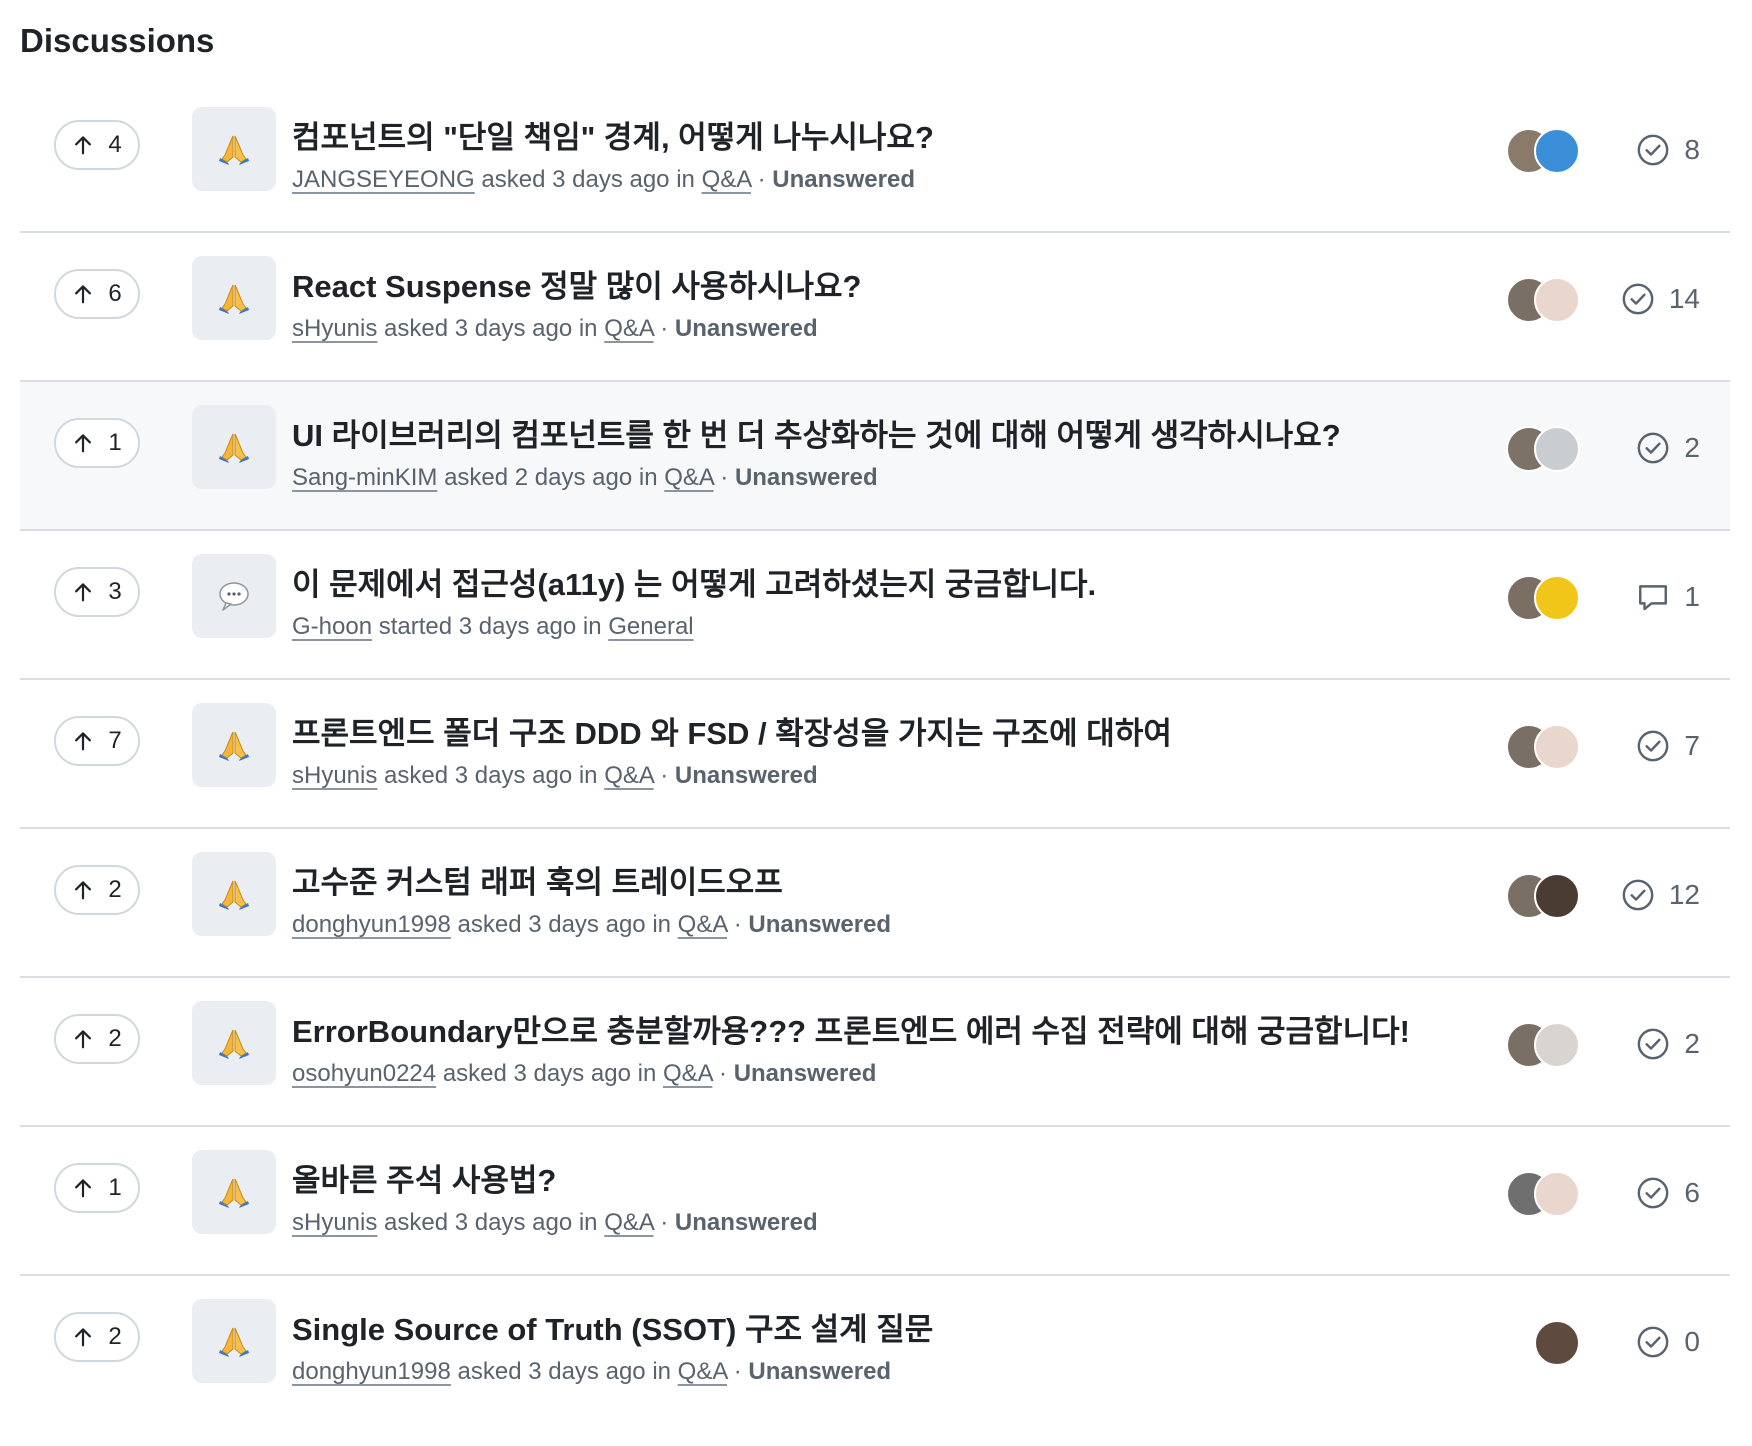 This screenshot has height=1446, width=1752. I want to click on discussion-title: 고수준 커스텀 래퍼 훅의 트레이드오프, so click(537, 879).